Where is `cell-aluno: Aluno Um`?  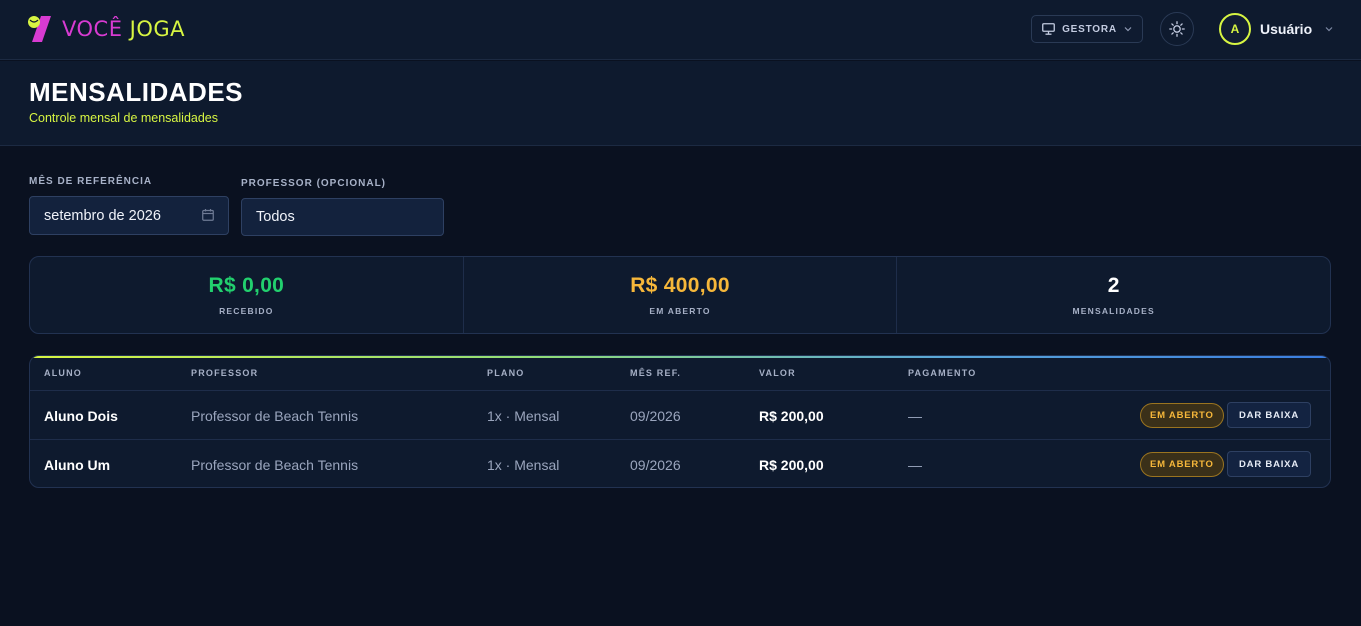
cell-aluno: Aluno Um is located at coordinates (77, 464).